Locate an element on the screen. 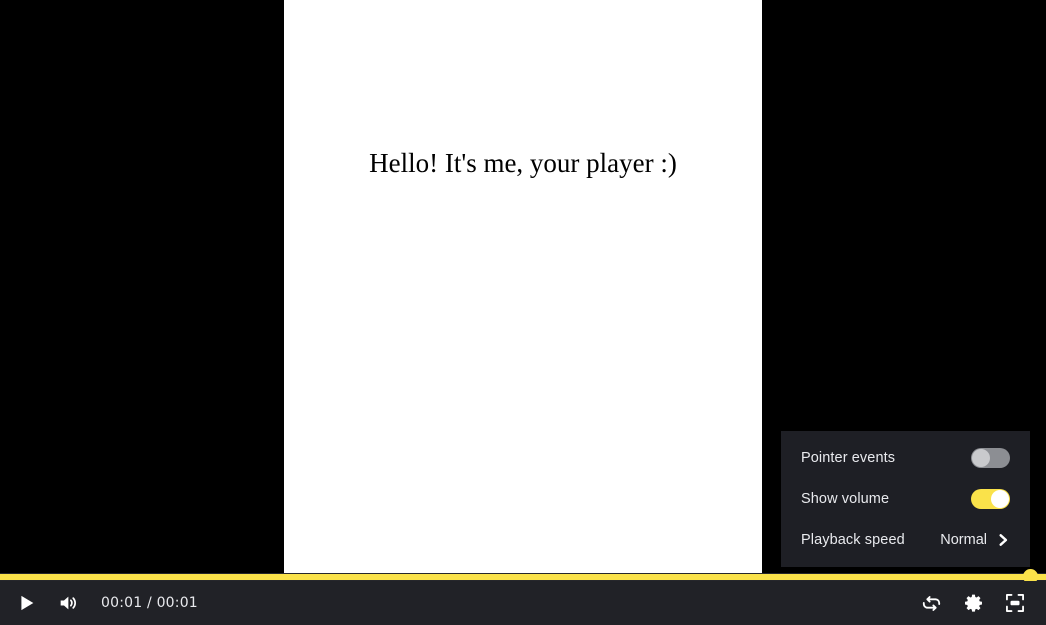 The width and height of the screenshot is (1046, 625). gear-icon is located at coordinates (973, 603).